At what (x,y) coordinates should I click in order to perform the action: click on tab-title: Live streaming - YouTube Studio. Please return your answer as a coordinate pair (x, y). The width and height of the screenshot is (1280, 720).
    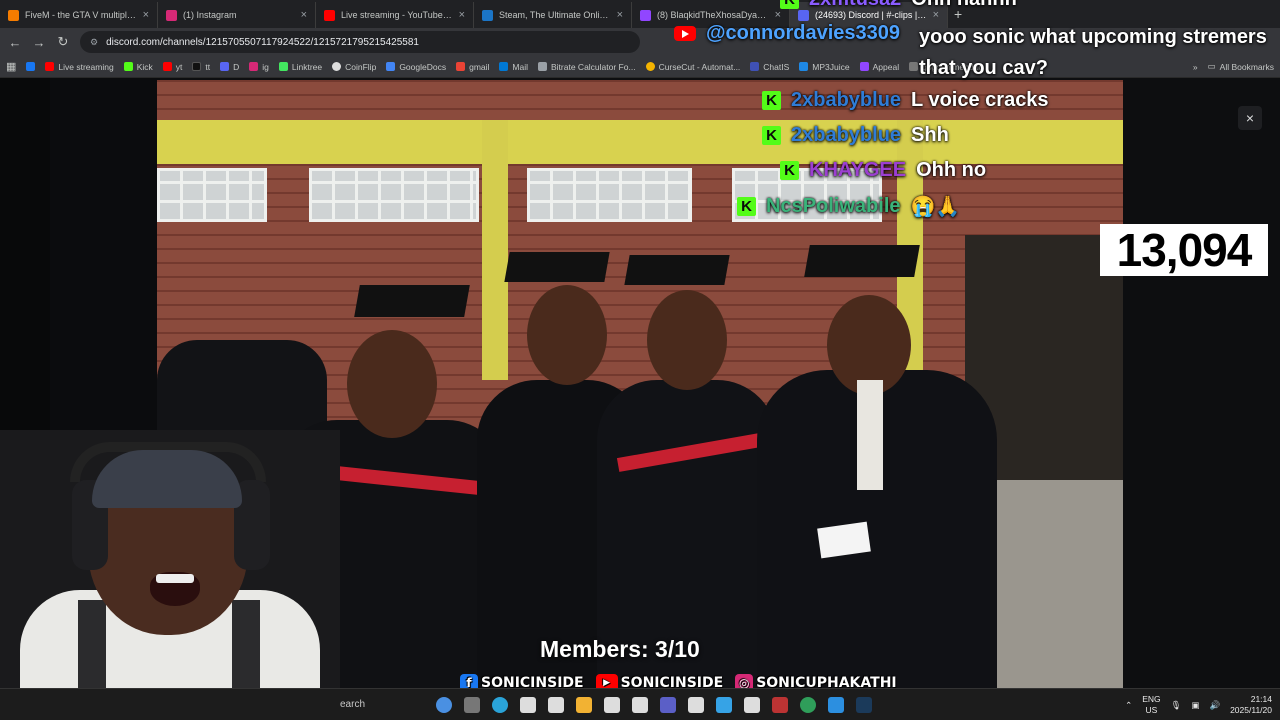
    Looking at the image, I should click on (397, 15).